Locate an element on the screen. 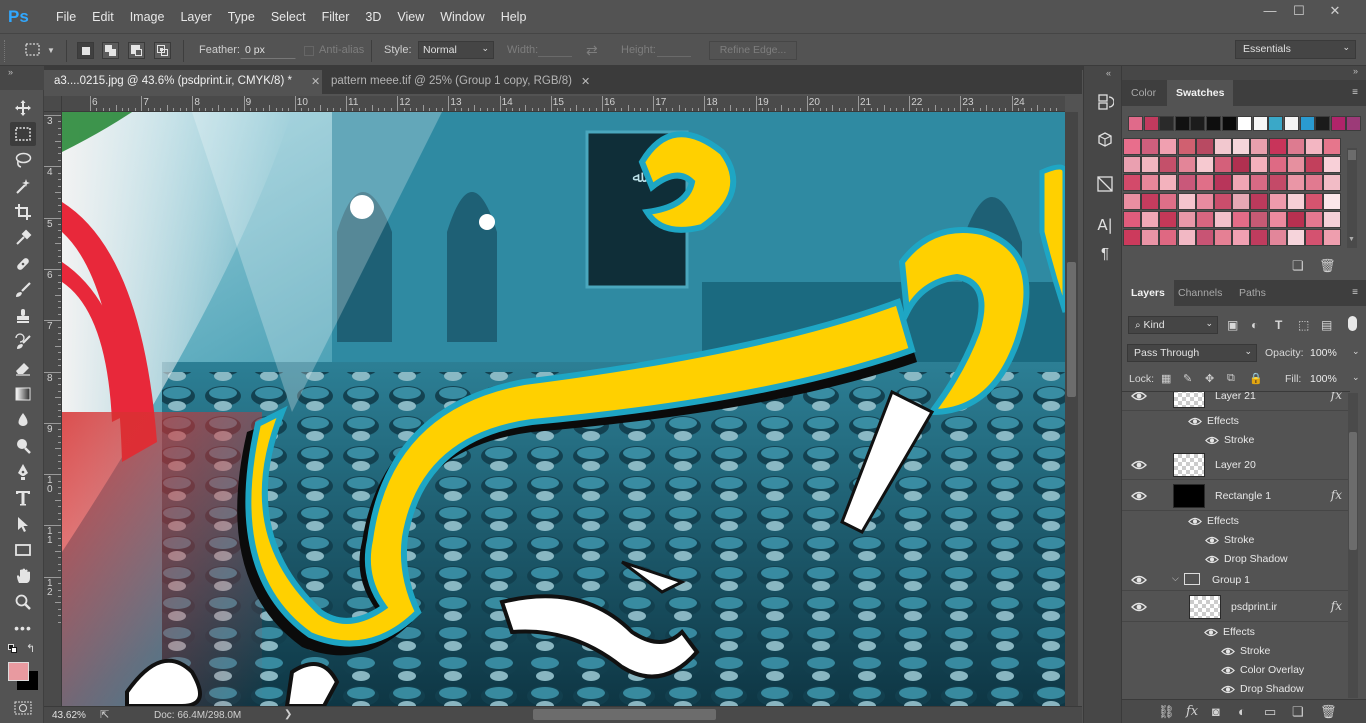 This screenshot has width=1366, height=723. filter-shape-icon: ⬚ is located at coordinates (1303, 325).